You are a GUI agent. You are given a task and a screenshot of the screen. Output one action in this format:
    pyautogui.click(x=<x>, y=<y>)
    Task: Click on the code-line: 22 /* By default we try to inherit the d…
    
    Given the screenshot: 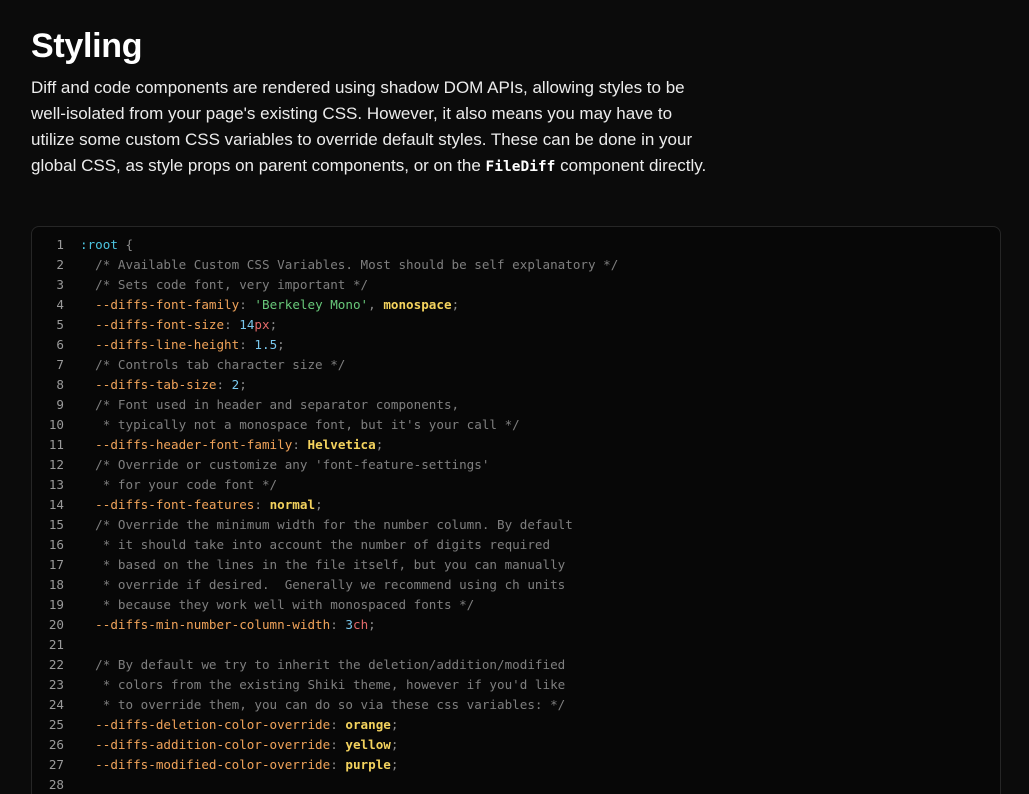 What is the action you would take?
    pyautogui.click(x=516, y=665)
    